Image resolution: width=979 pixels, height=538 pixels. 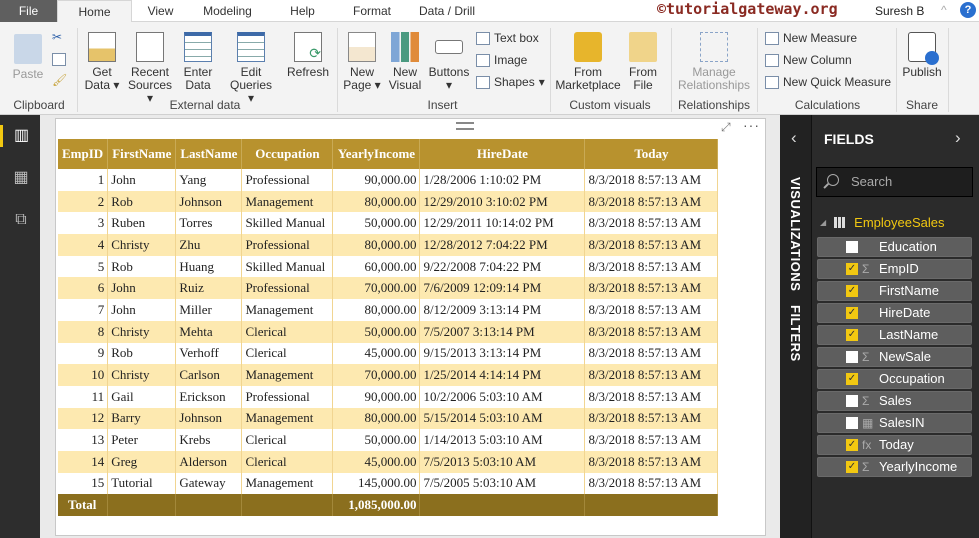 What do you see at coordinates (376, 375) in the screenshot?
I see `cell-yearlyincome: 70,000.00` at bounding box center [376, 375].